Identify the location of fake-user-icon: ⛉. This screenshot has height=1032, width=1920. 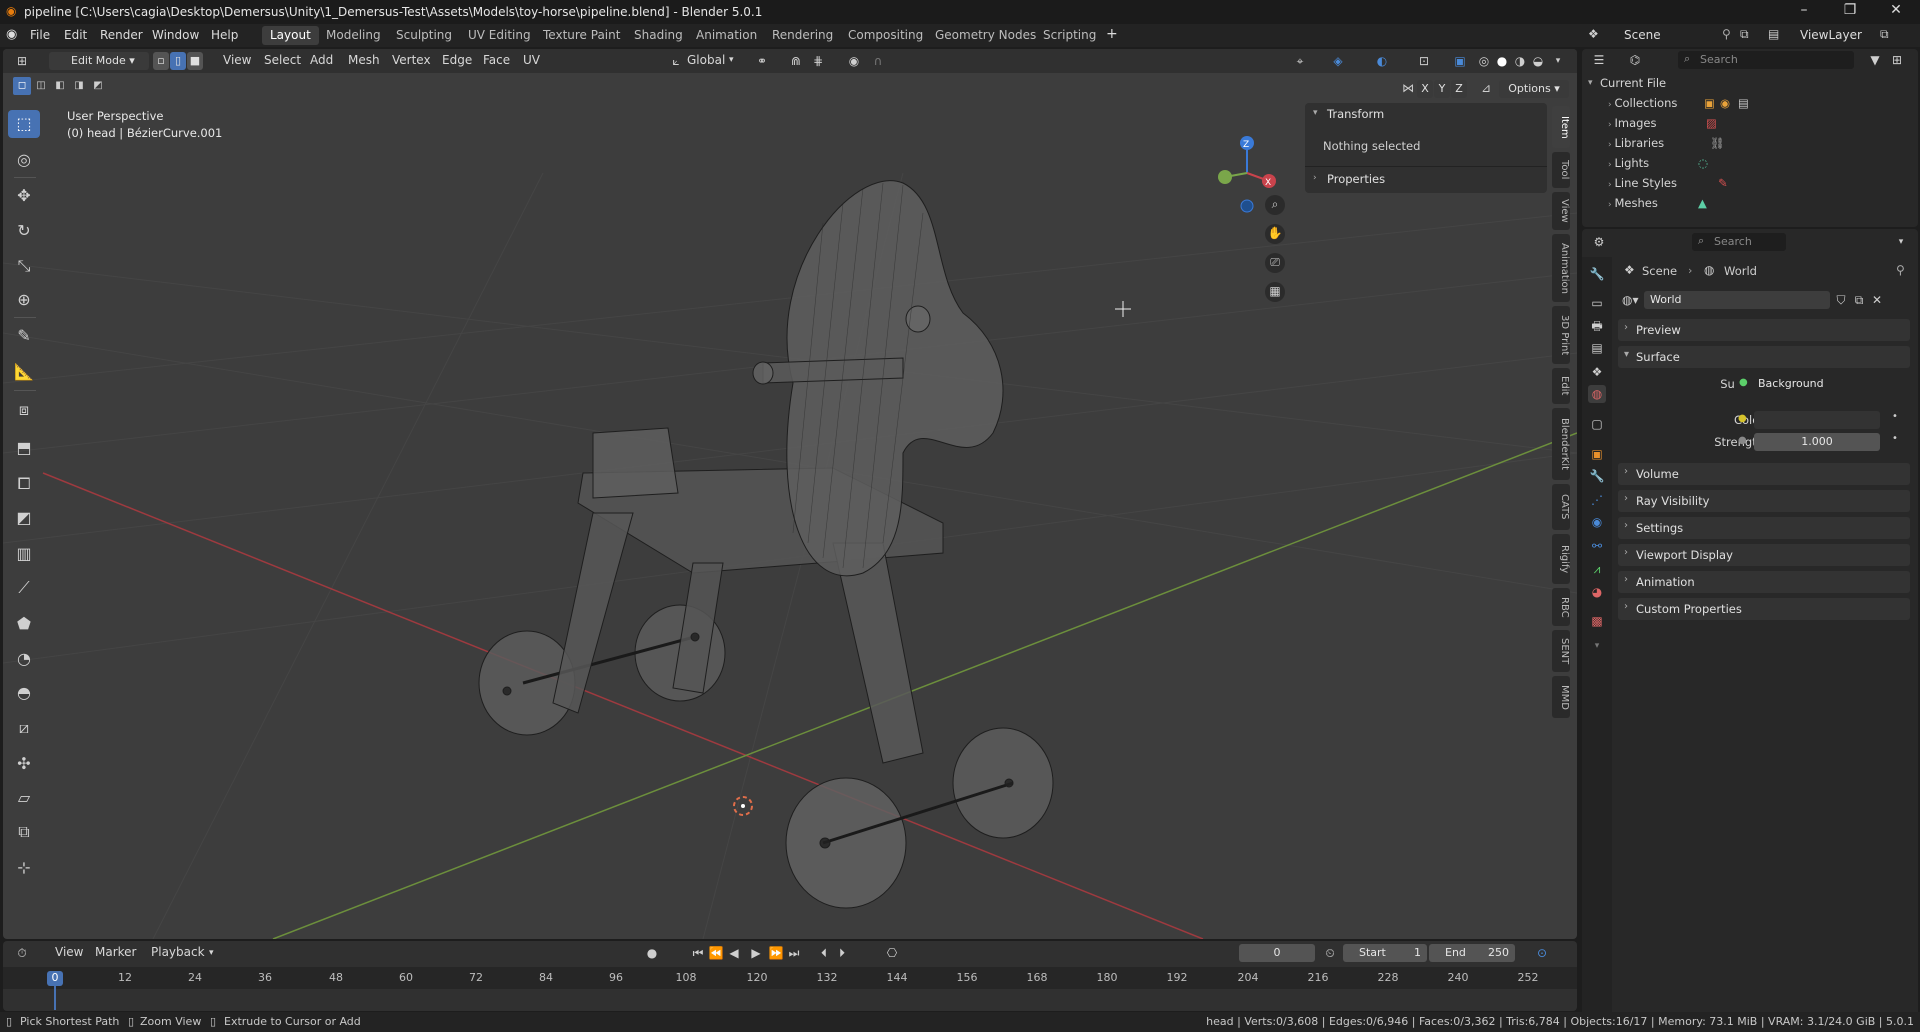
(1841, 300).